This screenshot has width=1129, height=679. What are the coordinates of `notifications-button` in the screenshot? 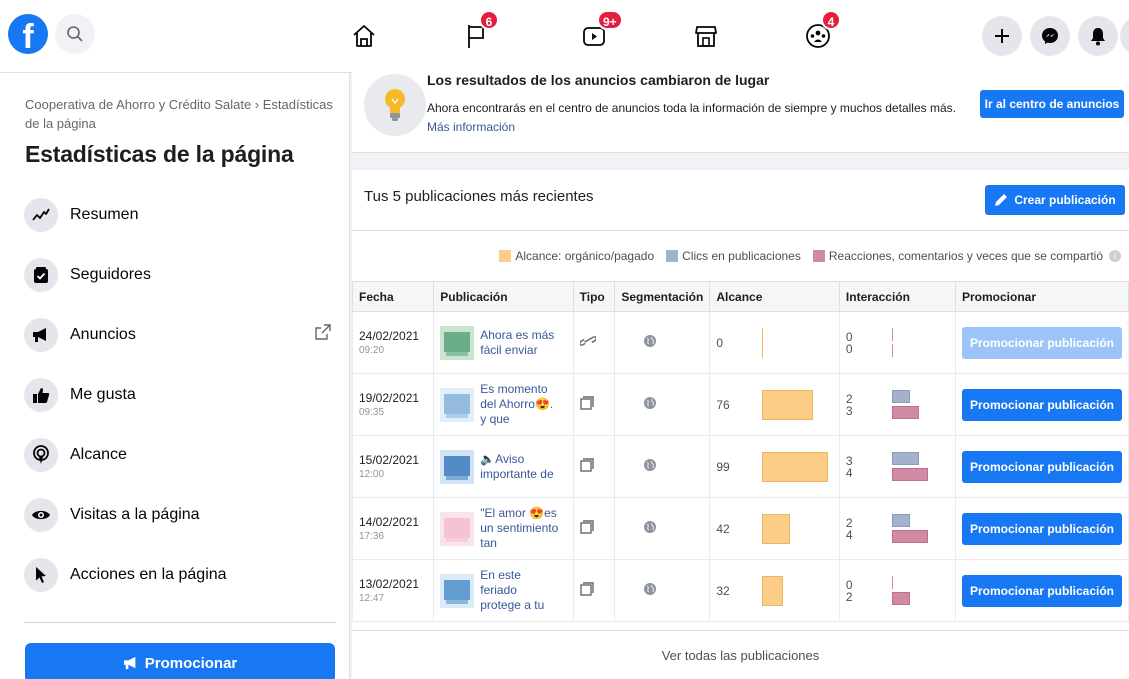 It's located at (1098, 36).